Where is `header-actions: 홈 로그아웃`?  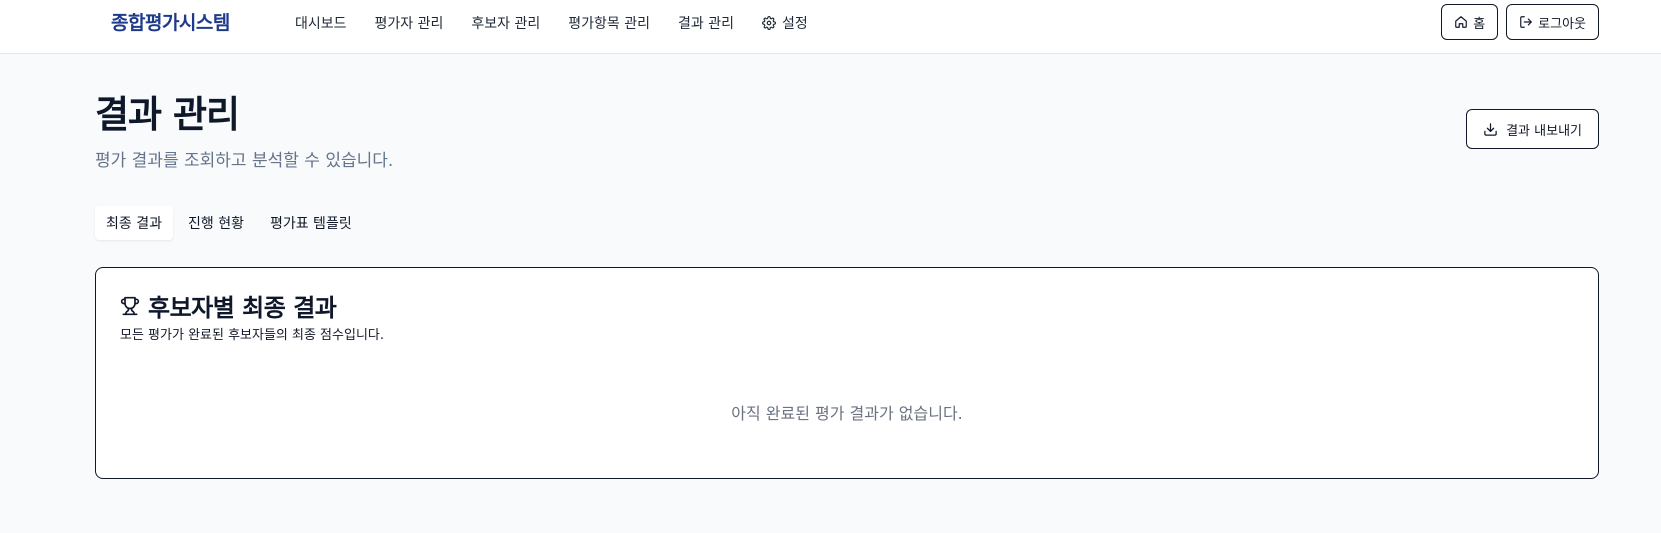
header-actions: 홈 로그아웃 is located at coordinates (1520, 22).